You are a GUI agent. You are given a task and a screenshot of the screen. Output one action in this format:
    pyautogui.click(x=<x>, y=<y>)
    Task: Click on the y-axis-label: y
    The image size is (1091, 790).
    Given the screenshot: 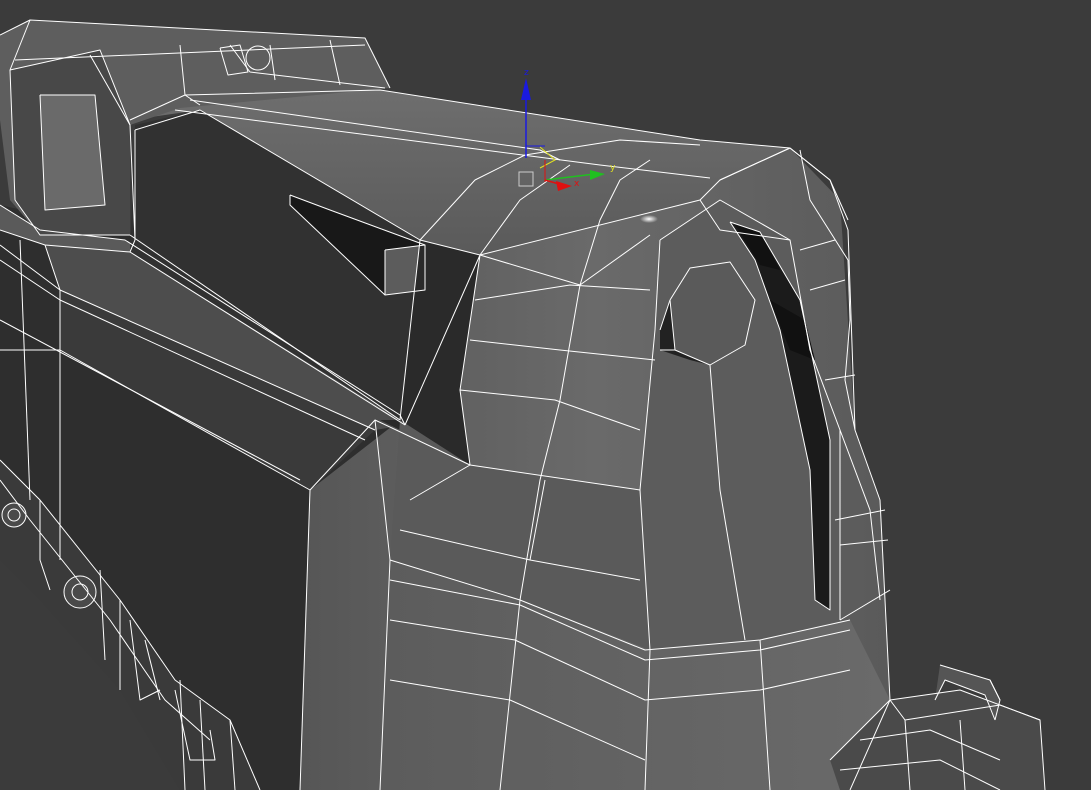 What is the action you would take?
    pyautogui.click(x=613, y=168)
    